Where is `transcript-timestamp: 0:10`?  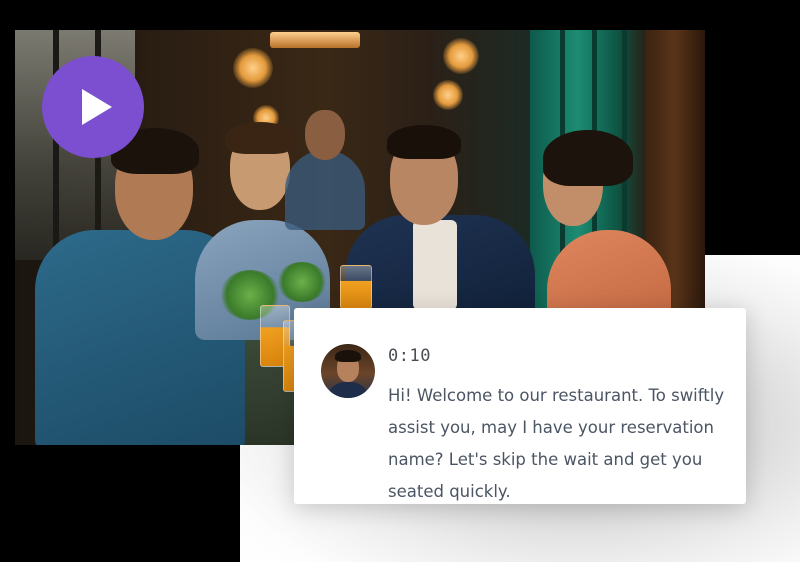
transcript-timestamp: 0:10 is located at coordinates (409, 356).